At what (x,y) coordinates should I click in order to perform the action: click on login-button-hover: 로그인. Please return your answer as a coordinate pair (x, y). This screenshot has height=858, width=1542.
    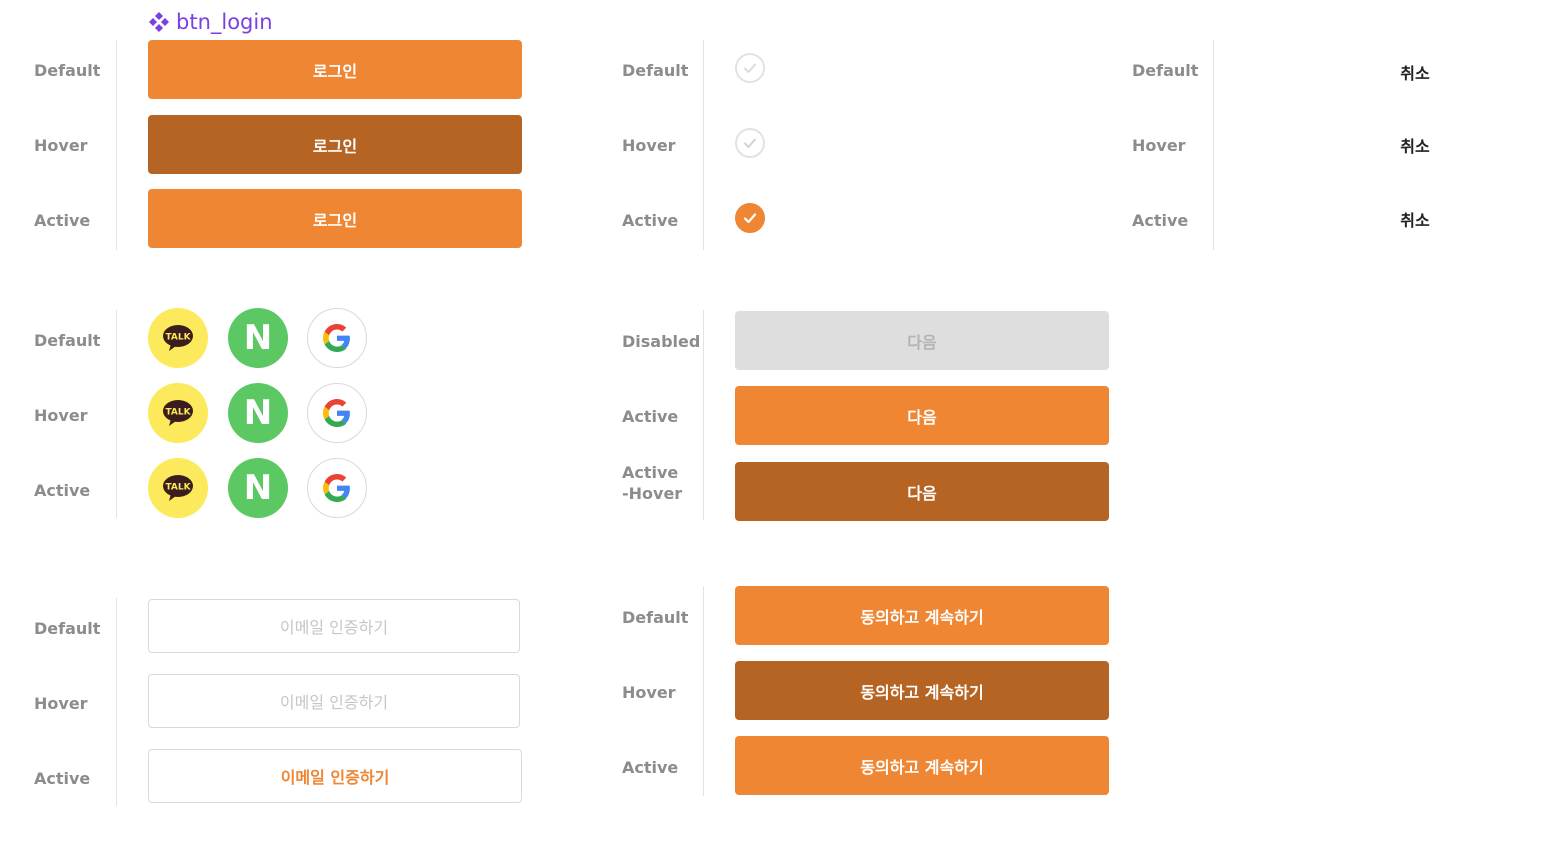
    Looking at the image, I should click on (335, 144).